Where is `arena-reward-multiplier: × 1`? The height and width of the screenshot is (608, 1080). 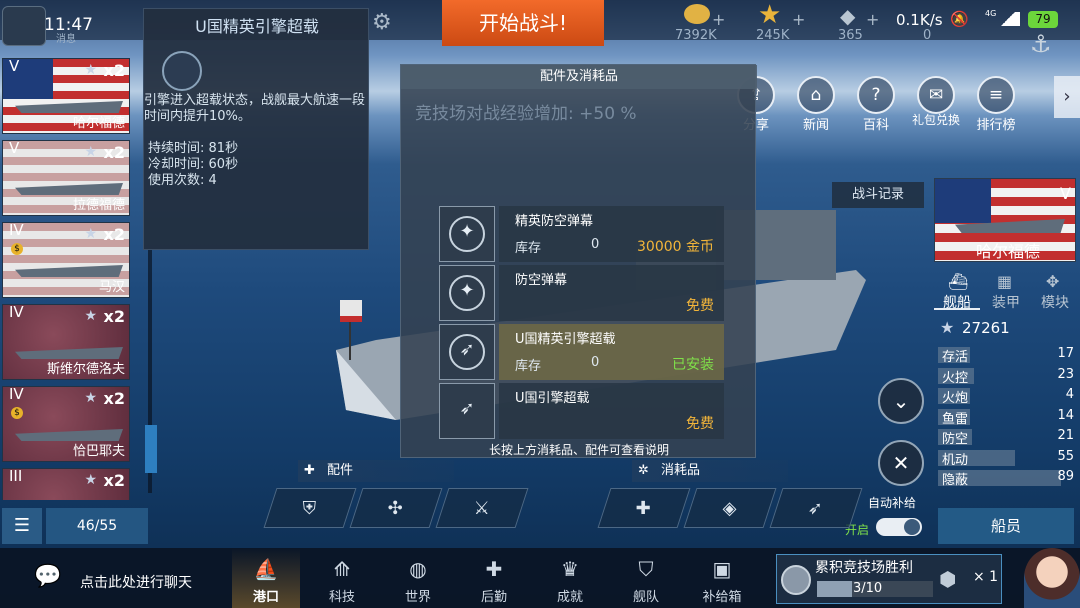
arena-reward-multiplier: × 1 is located at coordinates (986, 577).